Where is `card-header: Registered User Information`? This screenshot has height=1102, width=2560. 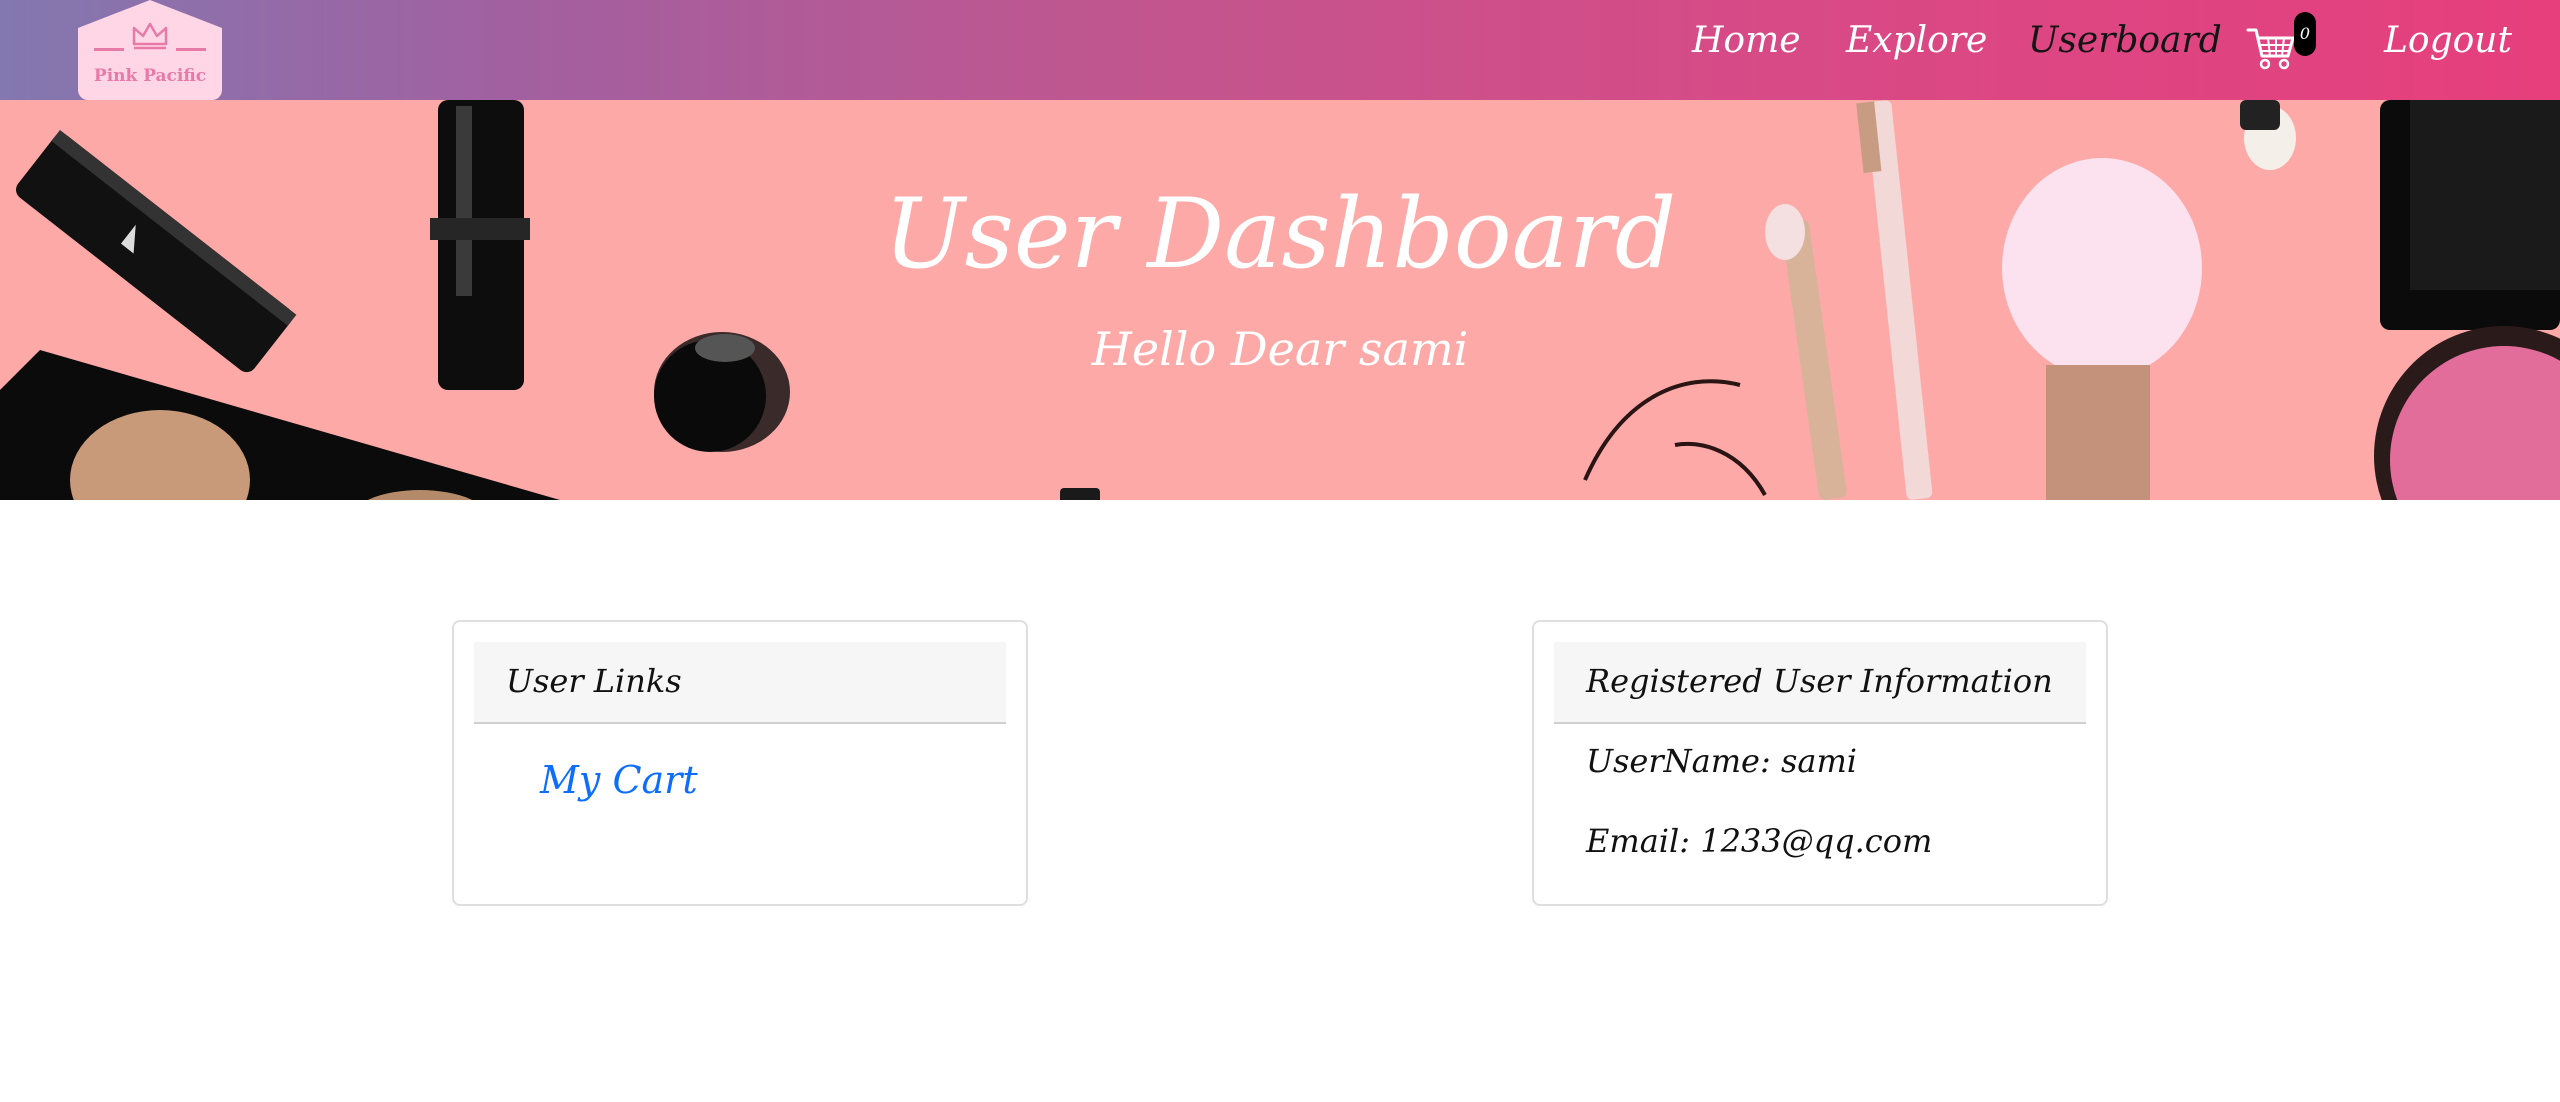 card-header: Registered User Information is located at coordinates (1820, 683).